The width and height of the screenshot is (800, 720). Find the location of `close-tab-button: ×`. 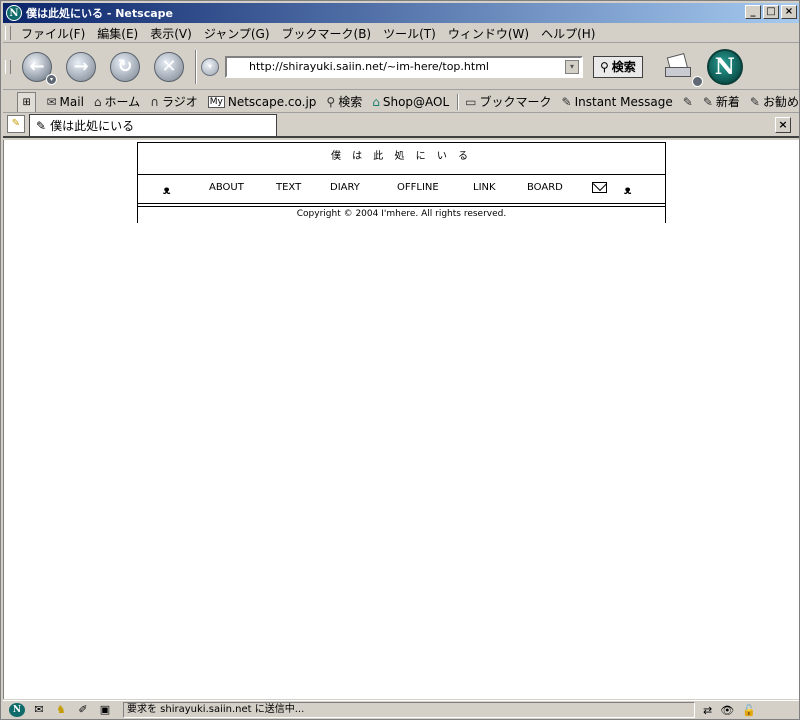

close-tab-button: × is located at coordinates (783, 125).